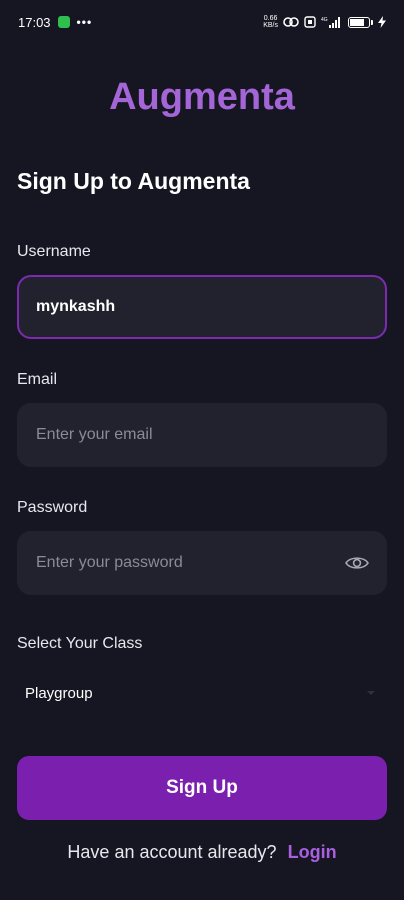 The width and height of the screenshot is (404, 900). I want to click on network-type-text: 4G, so click(324, 20).